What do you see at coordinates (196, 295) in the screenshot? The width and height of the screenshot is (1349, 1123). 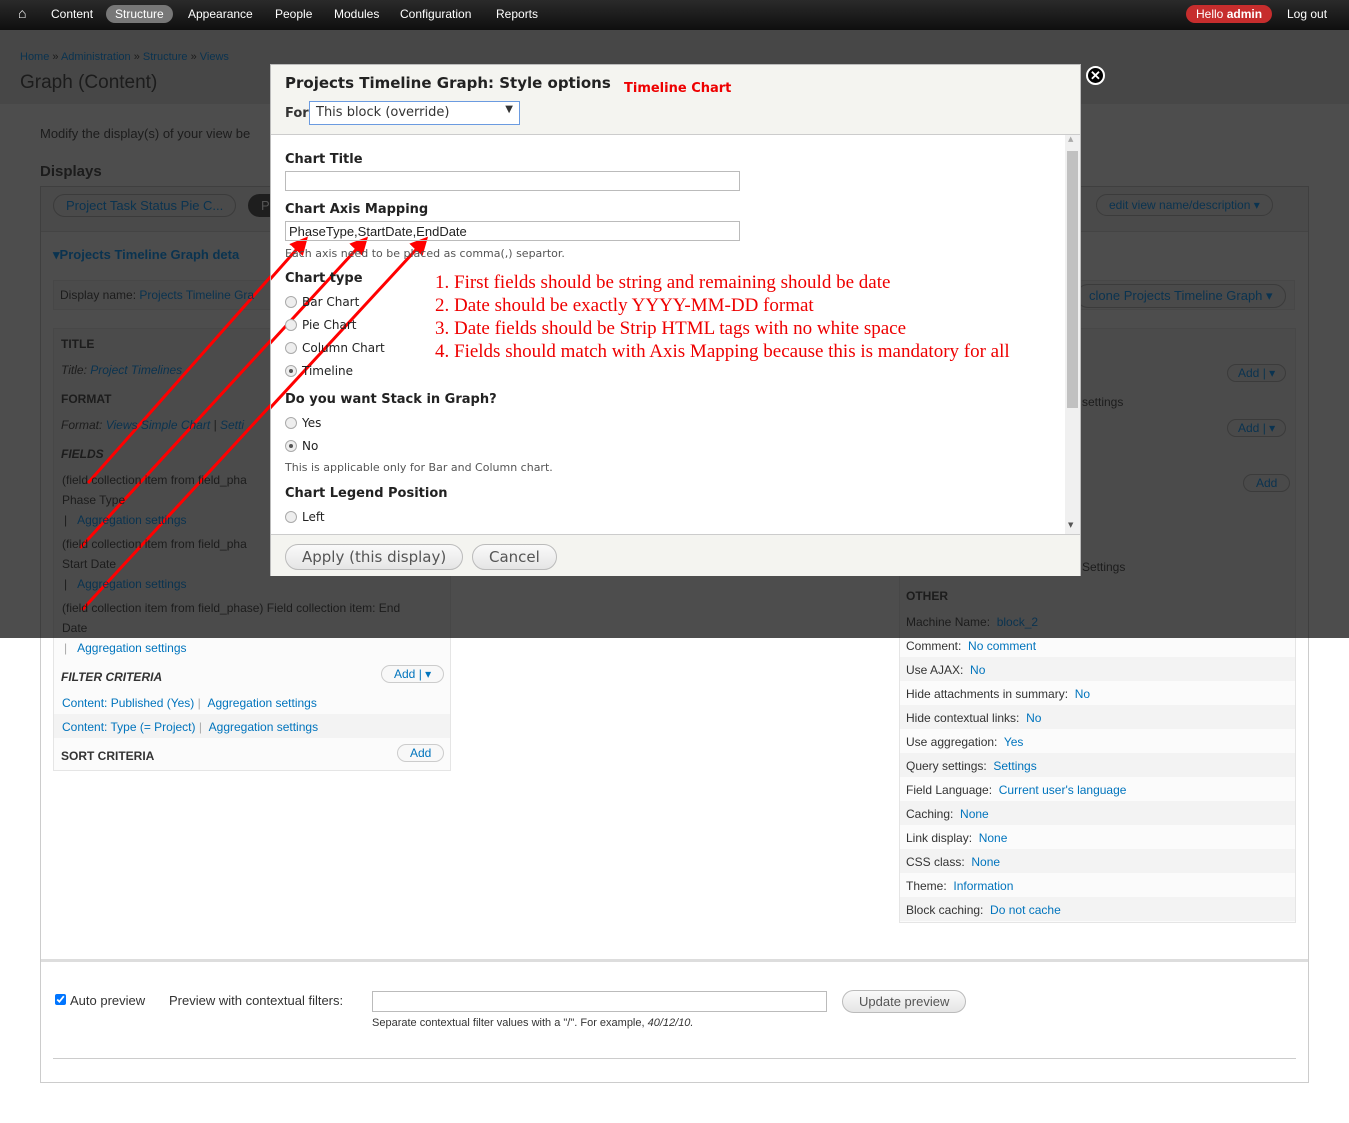 I see `display-name-link: Projects Timeline Gra` at bounding box center [196, 295].